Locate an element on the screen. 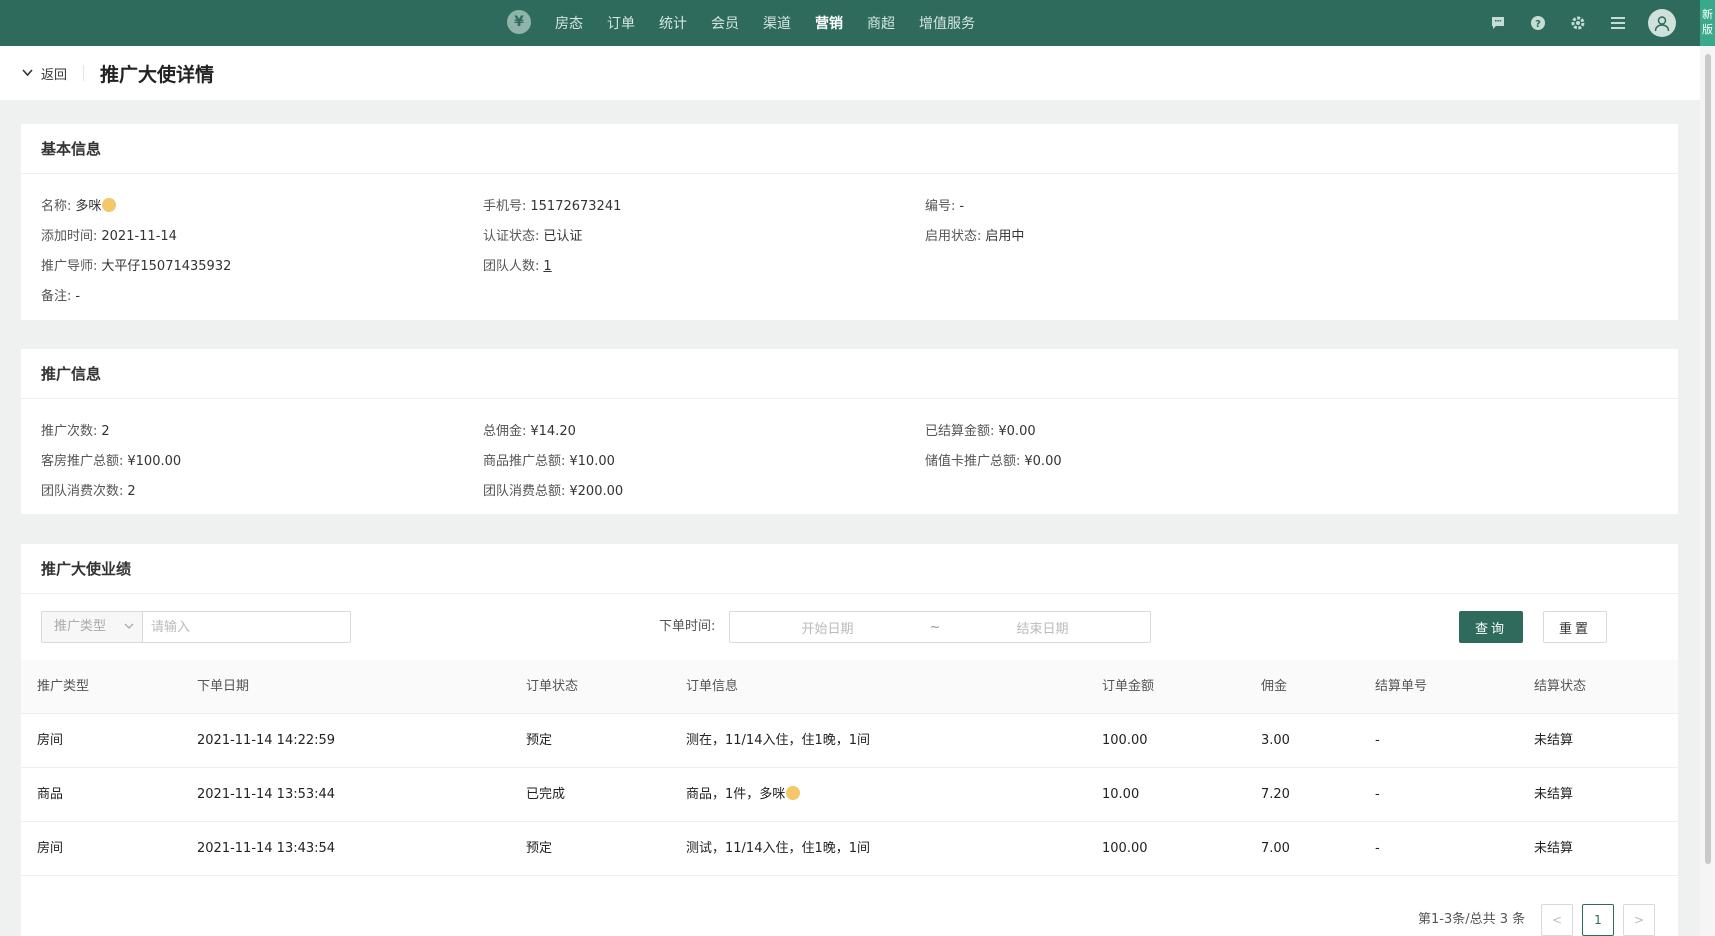 Image resolution: width=1715 pixels, height=936 pixels. info-added-time: 添加时间: 2021-11-14 is located at coordinates (109, 234).